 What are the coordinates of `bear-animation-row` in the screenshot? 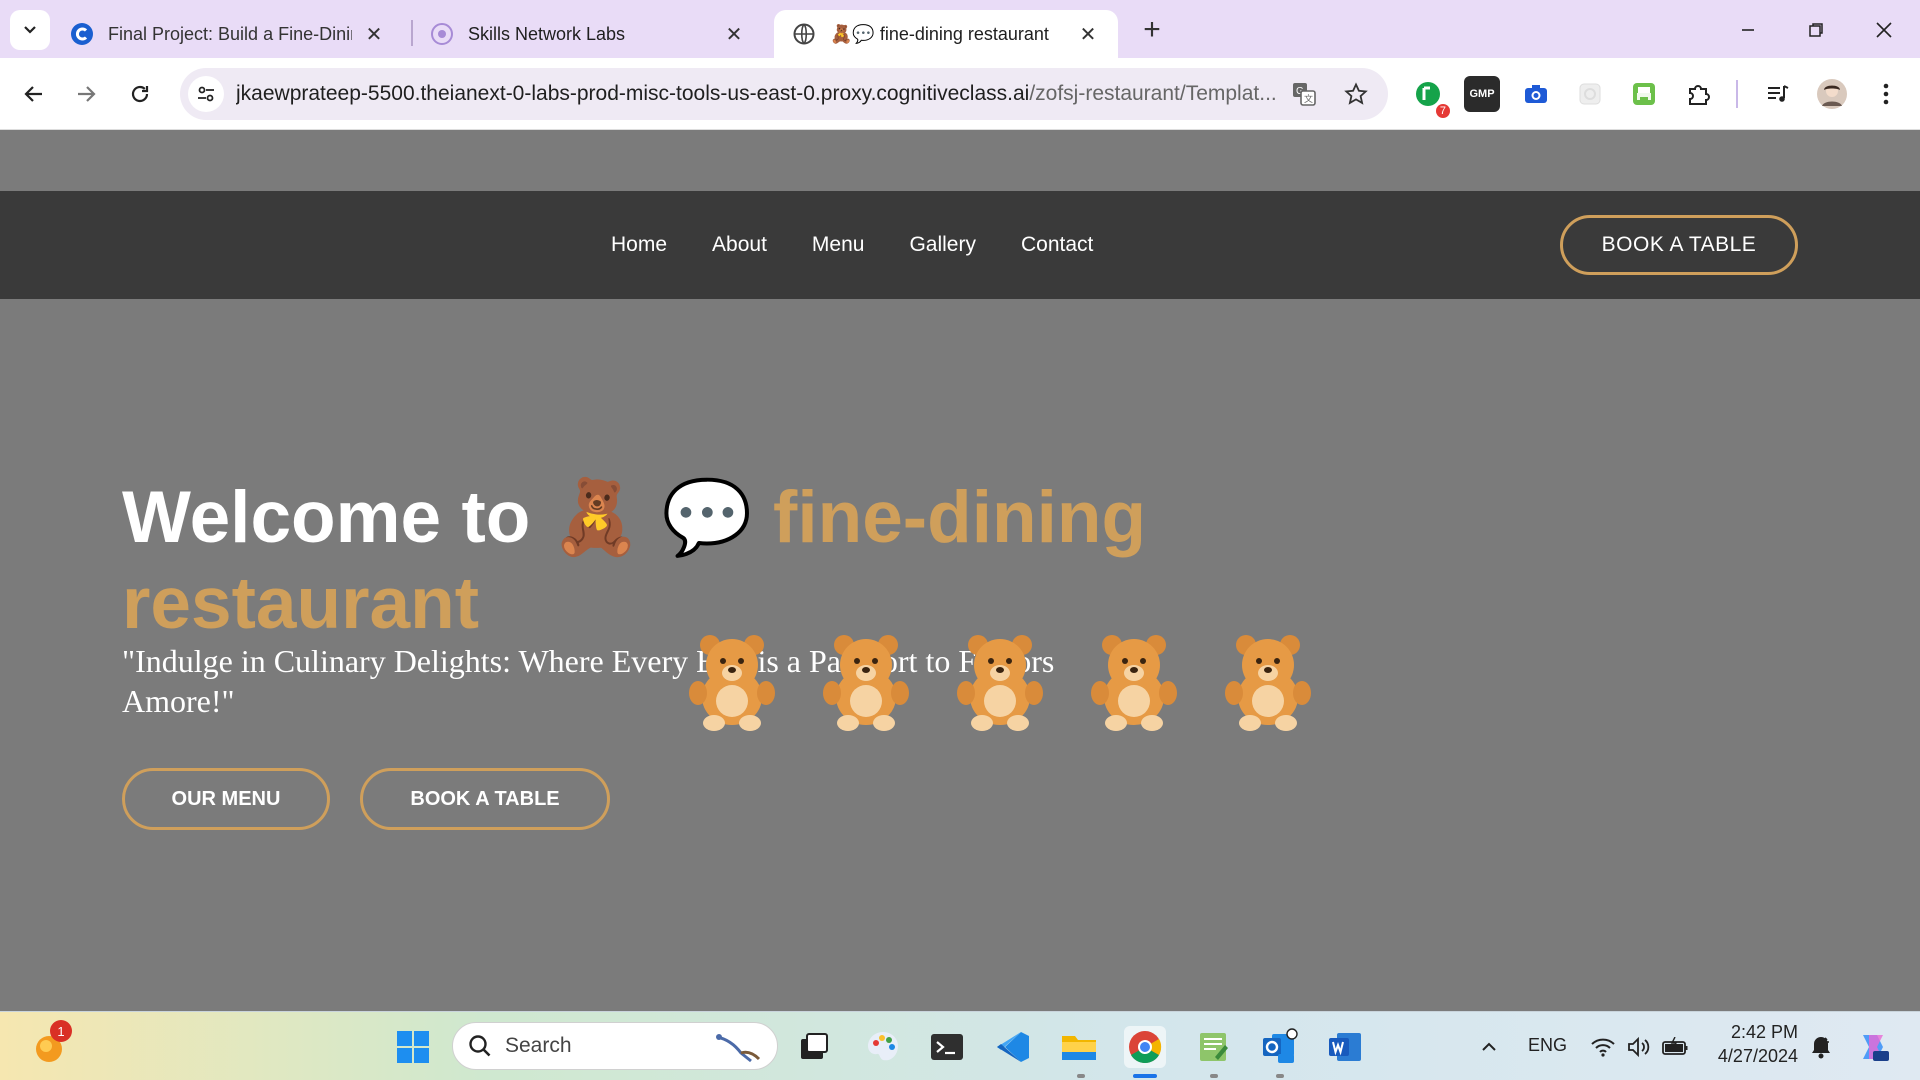 It's located at (1000, 681).